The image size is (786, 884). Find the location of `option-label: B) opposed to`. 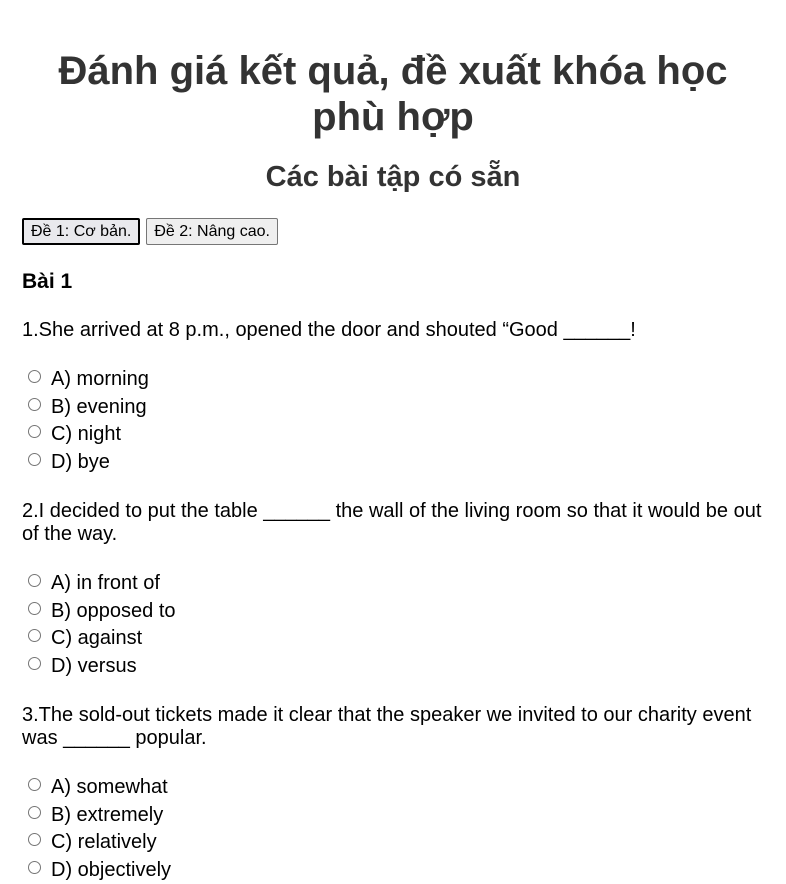

option-label: B) opposed to is located at coordinates (113, 611).